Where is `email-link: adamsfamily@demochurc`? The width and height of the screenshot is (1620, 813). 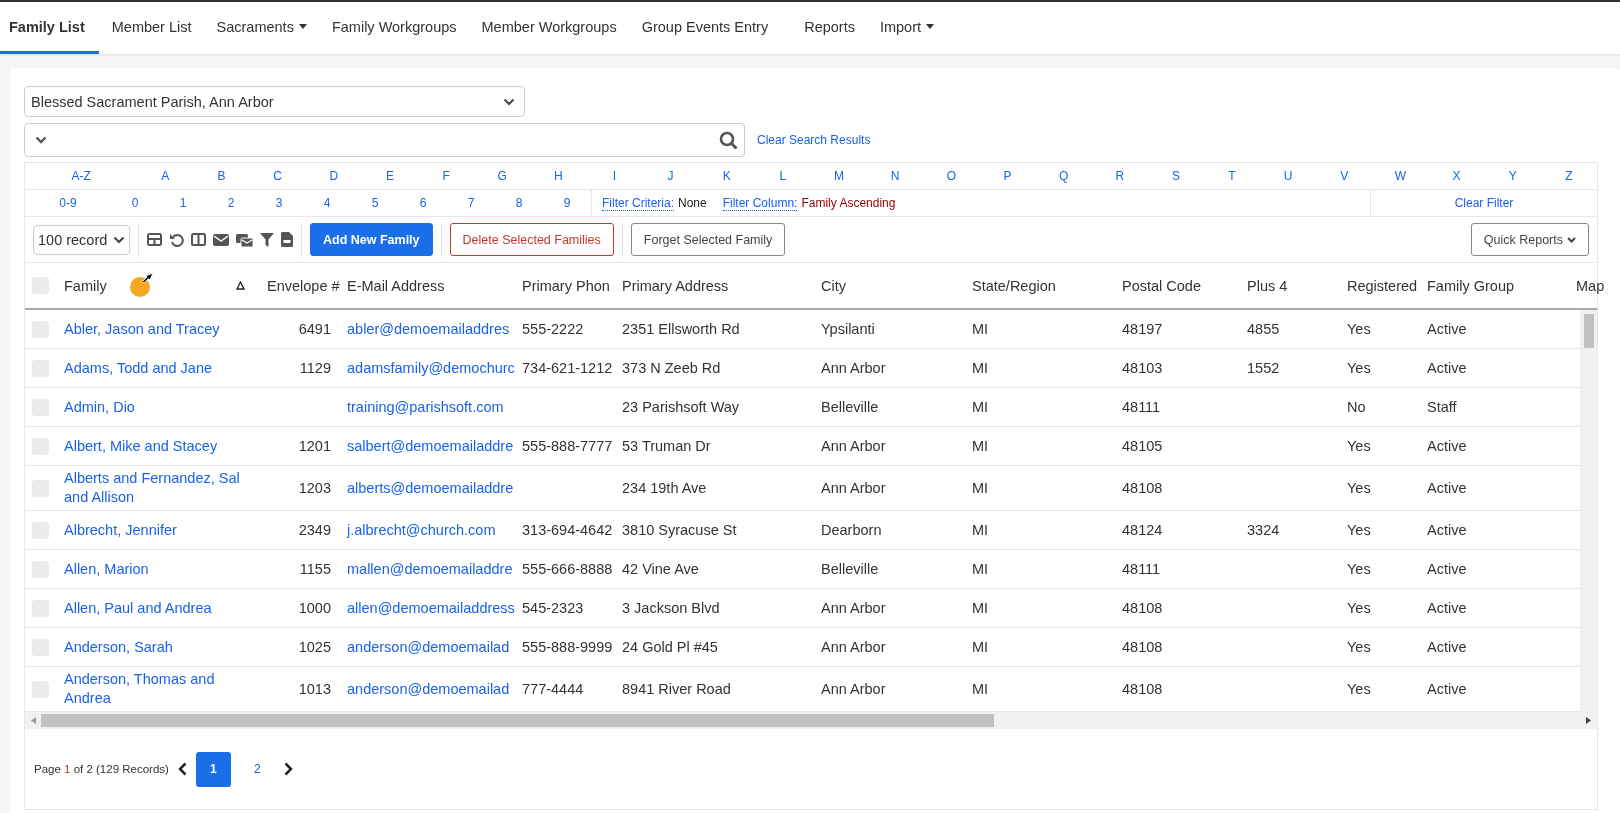
email-link: adamsfamily@demochurc is located at coordinates (431, 368).